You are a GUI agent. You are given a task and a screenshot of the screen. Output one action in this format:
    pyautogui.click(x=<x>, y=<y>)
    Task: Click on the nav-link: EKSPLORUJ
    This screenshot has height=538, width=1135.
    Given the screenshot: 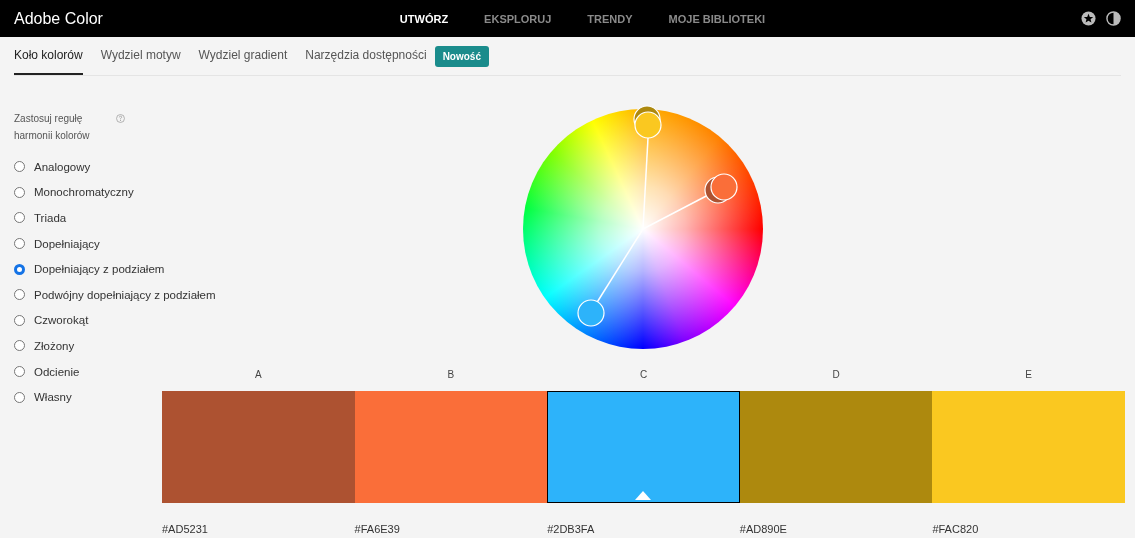 What is the action you would take?
    pyautogui.click(x=518, y=18)
    